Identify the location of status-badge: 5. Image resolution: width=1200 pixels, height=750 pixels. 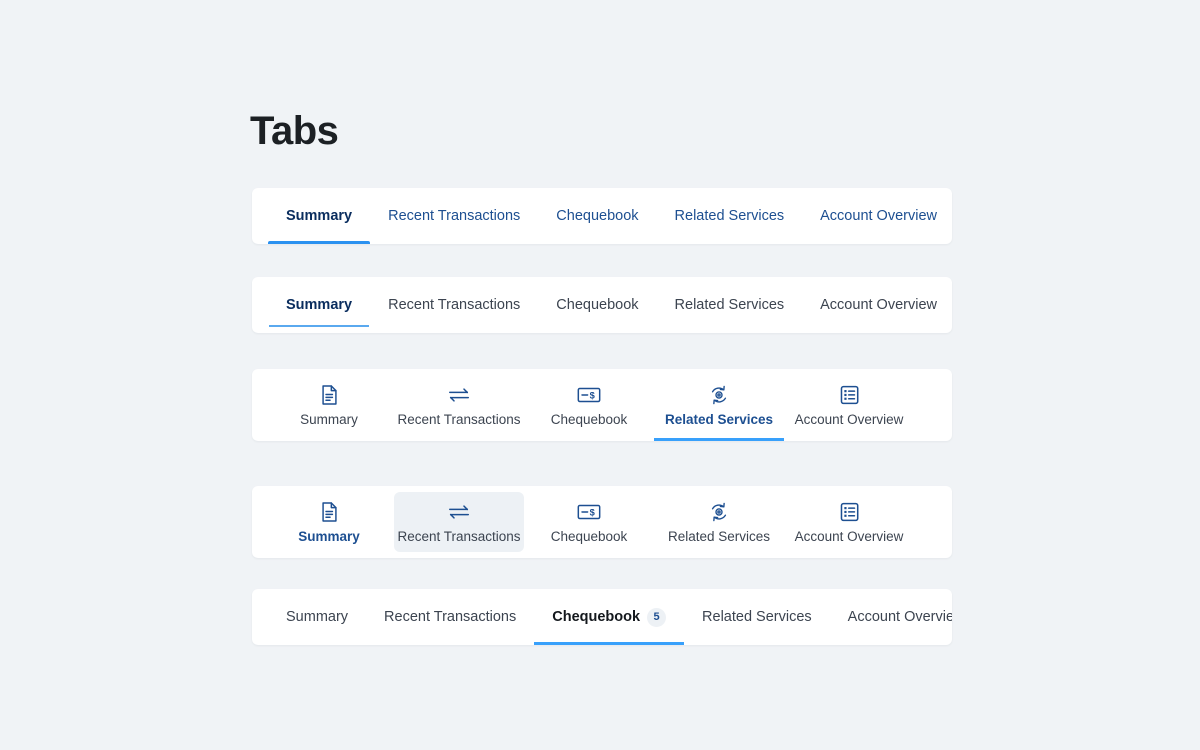
(657, 617).